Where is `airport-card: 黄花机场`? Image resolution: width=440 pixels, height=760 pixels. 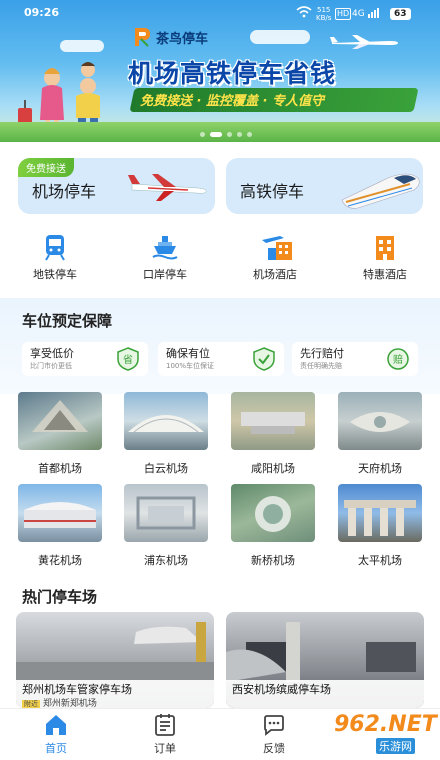
airport-card: 黄花机场 is located at coordinates (60, 526).